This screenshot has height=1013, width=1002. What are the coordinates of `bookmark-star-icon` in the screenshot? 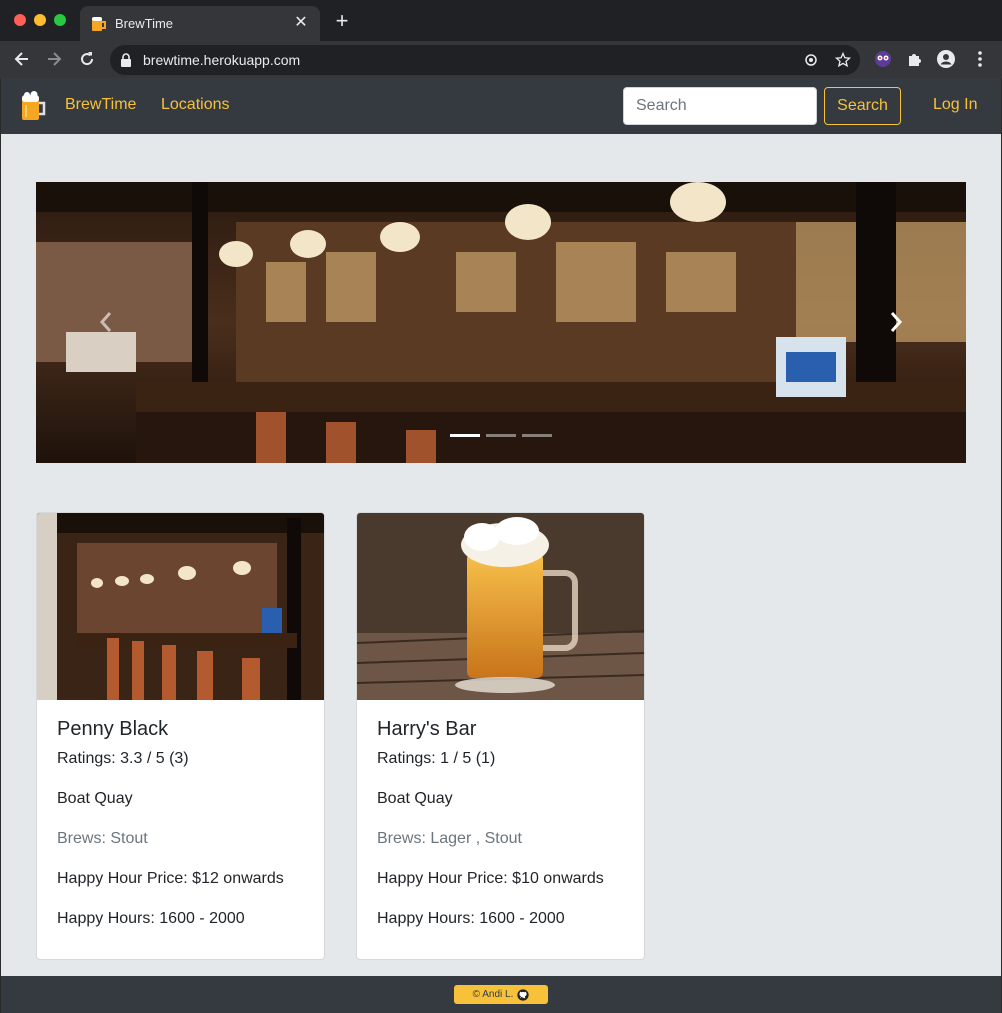 It's located at (843, 60).